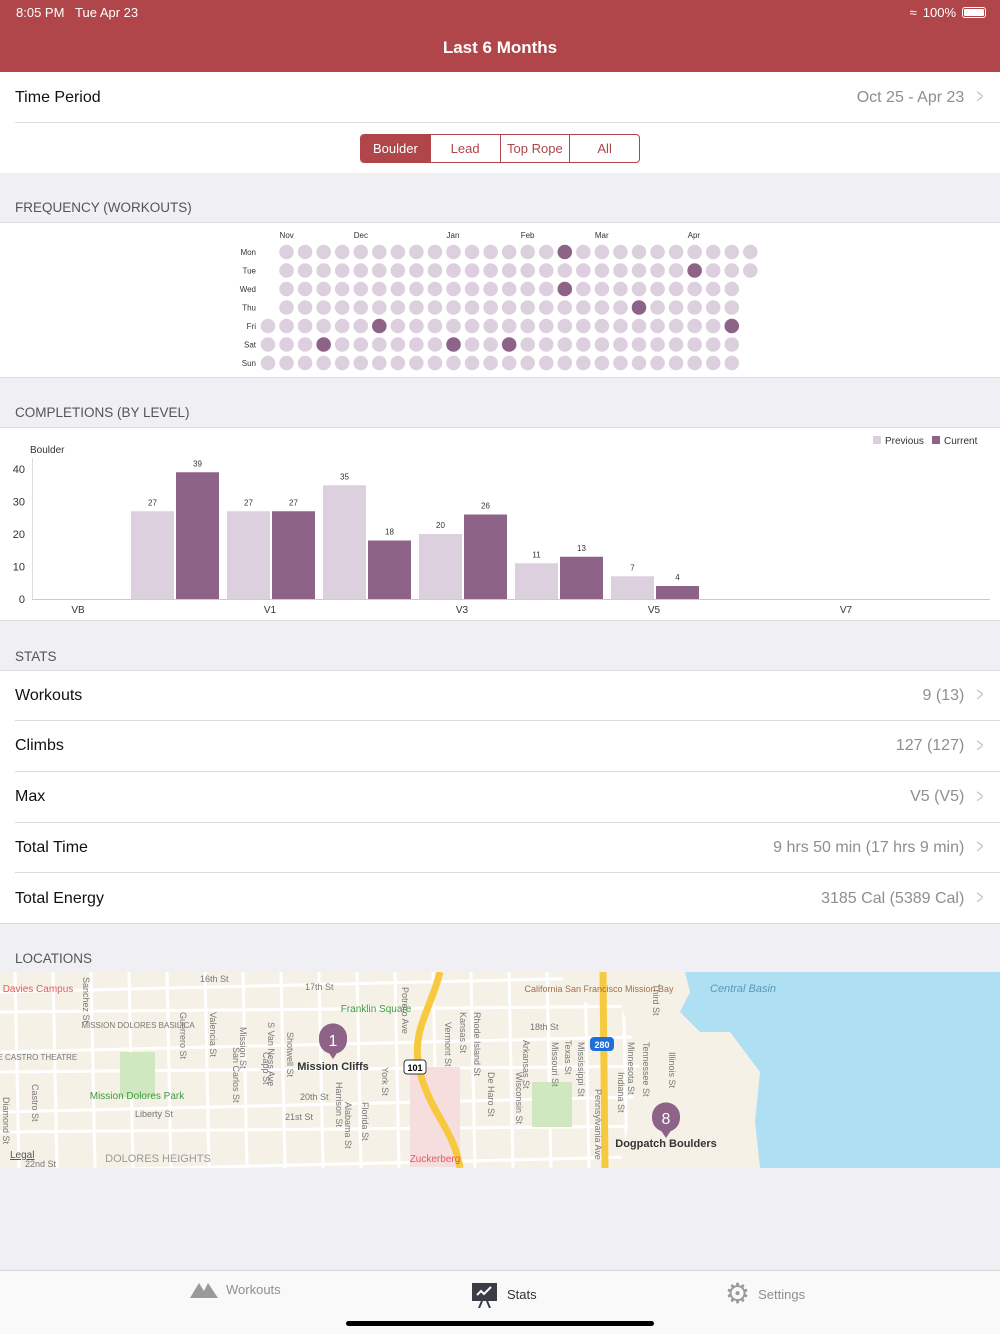 The height and width of the screenshot is (1334, 1000). What do you see at coordinates (500, 97) in the screenshot?
I see `time-period-row: Time Period Oct 25 - Apr 23 >` at bounding box center [500, 97].